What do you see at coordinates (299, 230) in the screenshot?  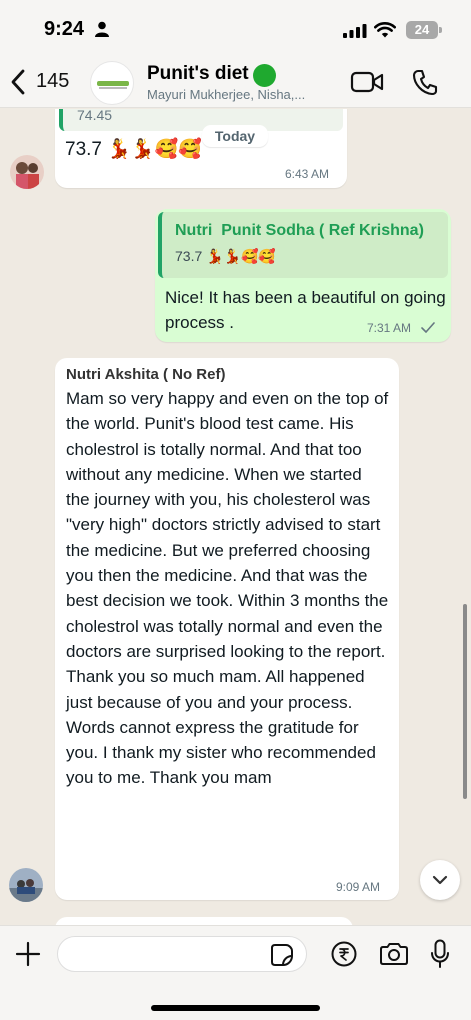 I see `quoted-sender: Nutri Punit Sodha ( Ref Krishna)` at bounding box center [299, 230].